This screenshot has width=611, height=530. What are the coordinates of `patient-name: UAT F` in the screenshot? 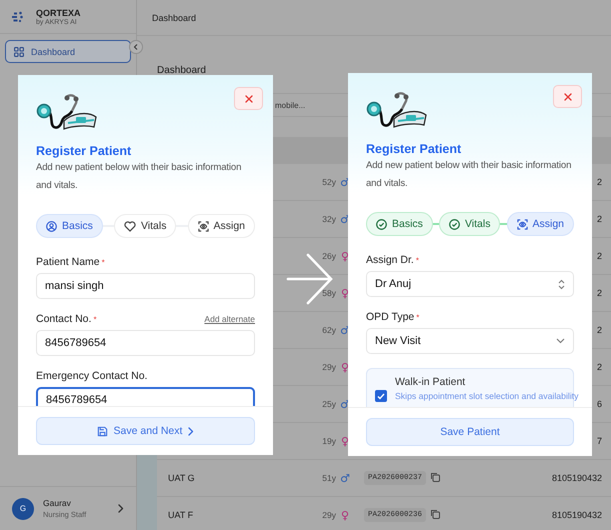 It's located at (181, 515).